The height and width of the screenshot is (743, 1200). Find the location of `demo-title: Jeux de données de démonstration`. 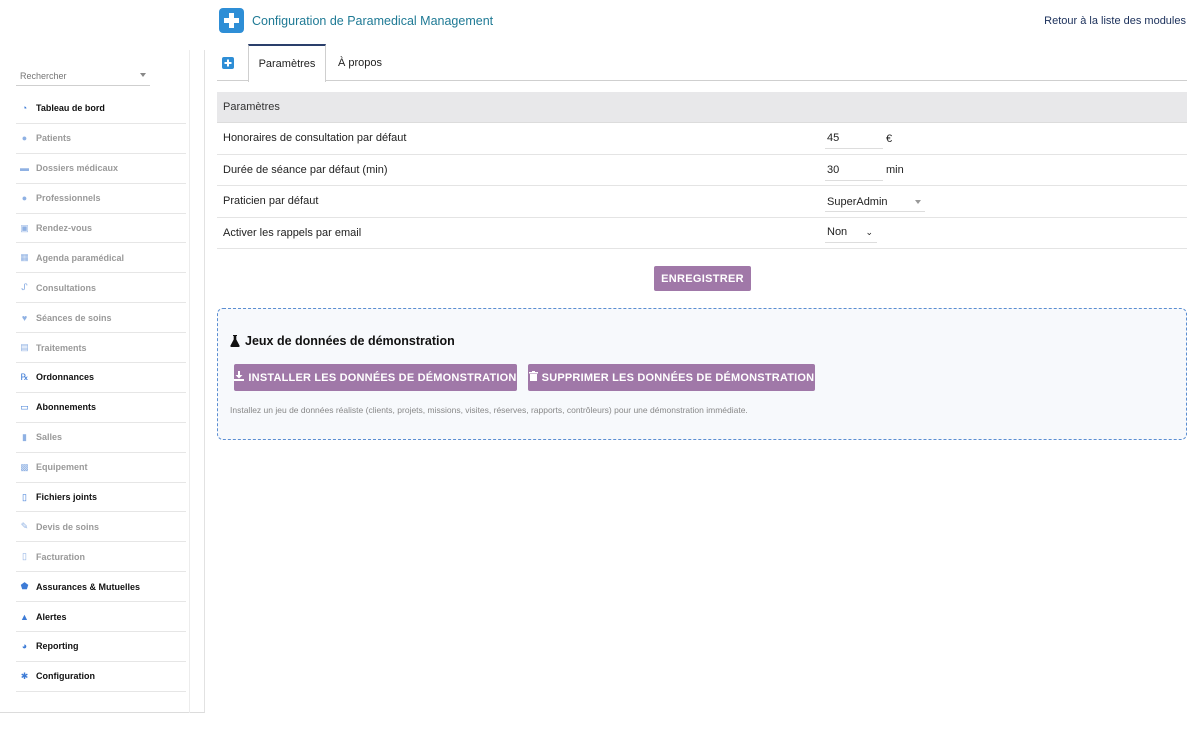

demo-title: Jeux de données de démonstration is located at coordinates (342, 341).